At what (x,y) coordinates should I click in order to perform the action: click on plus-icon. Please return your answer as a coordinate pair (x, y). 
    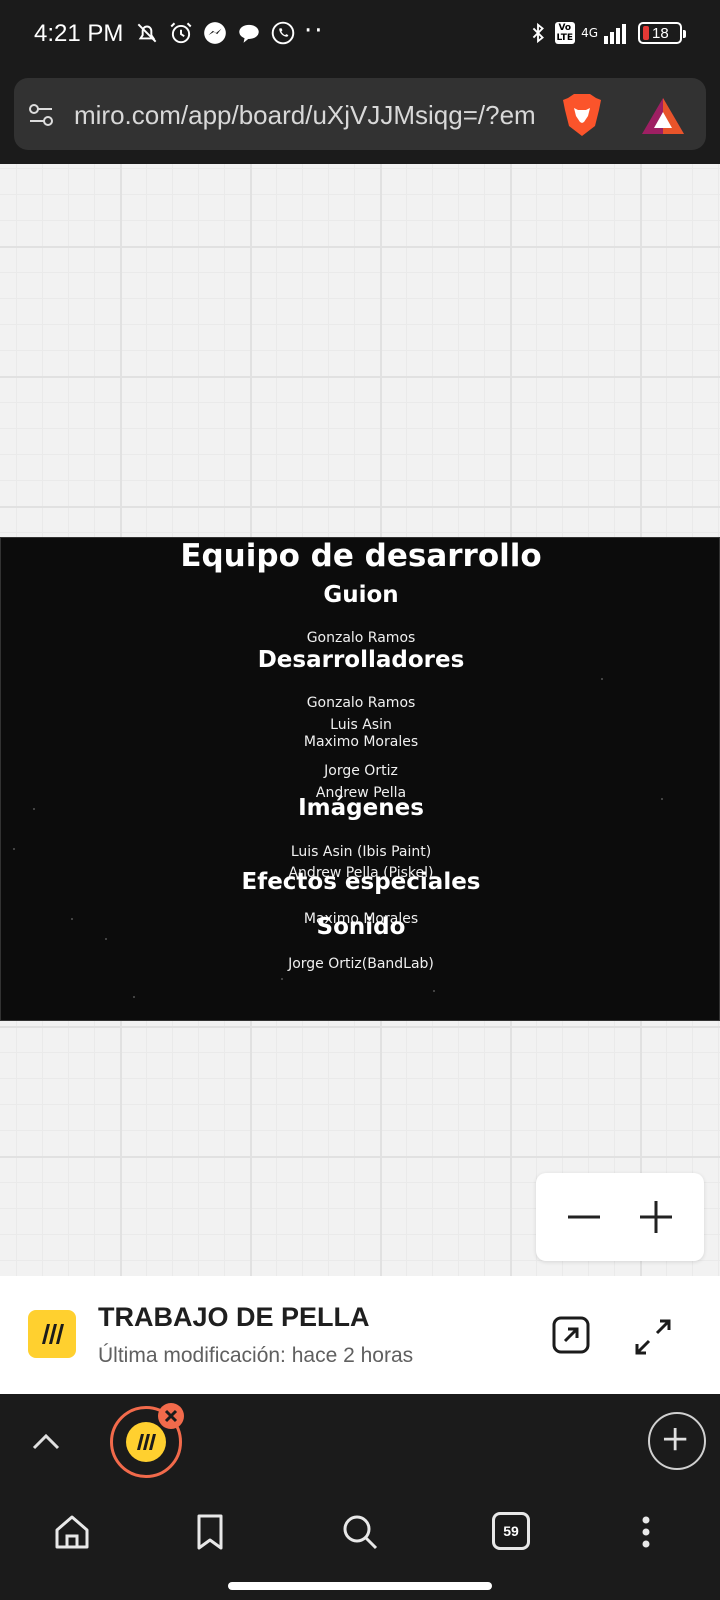
    Looking at the image, I should click on (675, 1439).